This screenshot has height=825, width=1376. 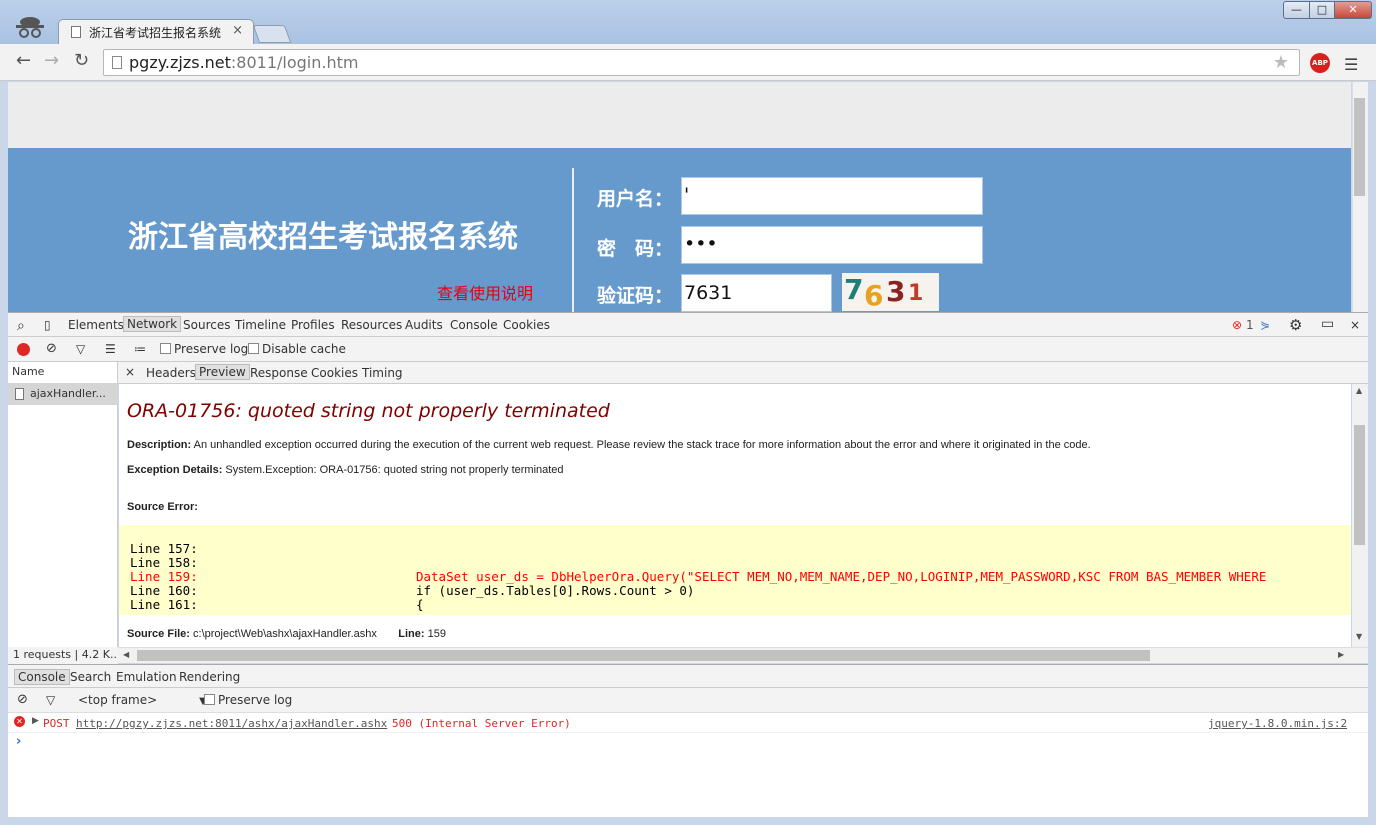 I want to click on adblock-icon: ABP, so click(x=1320, y=63).